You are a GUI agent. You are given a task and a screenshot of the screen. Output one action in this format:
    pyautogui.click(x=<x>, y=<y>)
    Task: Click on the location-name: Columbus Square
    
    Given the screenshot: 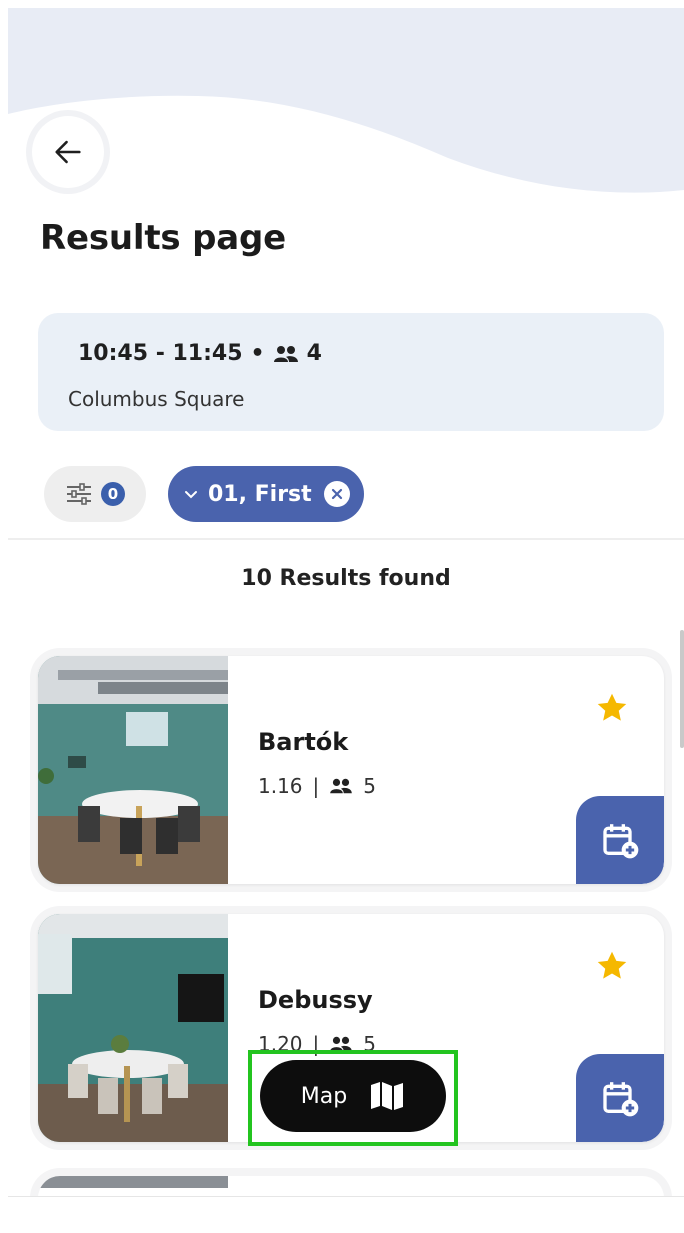 What is the action you would take?
    pyautogui.click(x=156, y=399)
    